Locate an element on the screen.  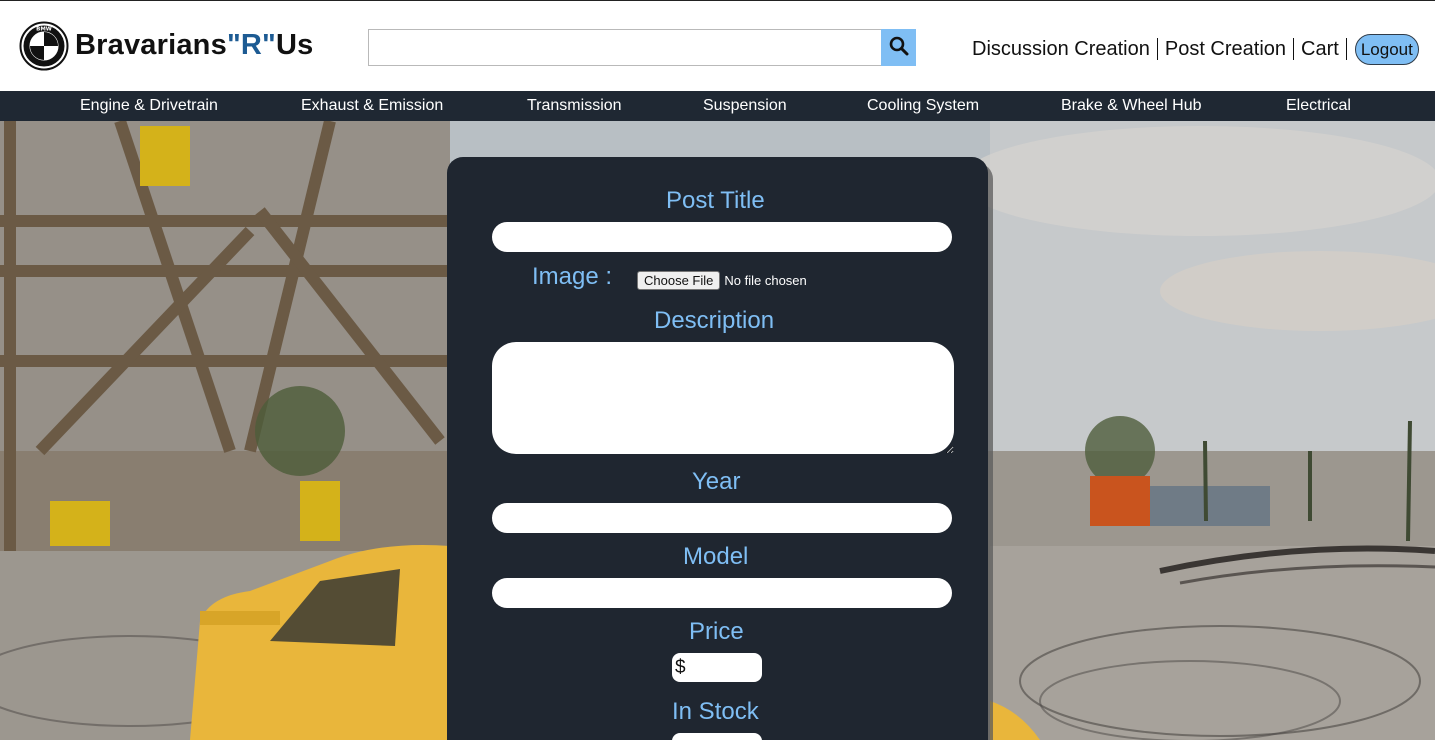
brand-accent: "R" is located at coordinates (251, 45).